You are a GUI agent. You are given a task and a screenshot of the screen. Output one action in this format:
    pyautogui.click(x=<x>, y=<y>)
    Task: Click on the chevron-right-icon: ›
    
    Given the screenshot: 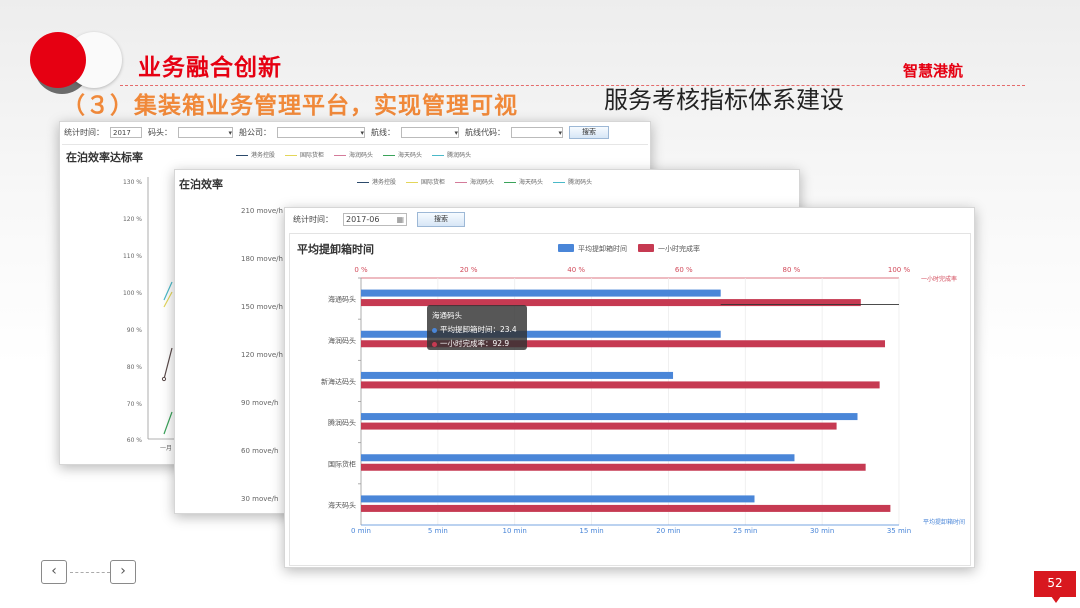 What is the action you would take?
    pyautogui.click(x=123, y=571)
    